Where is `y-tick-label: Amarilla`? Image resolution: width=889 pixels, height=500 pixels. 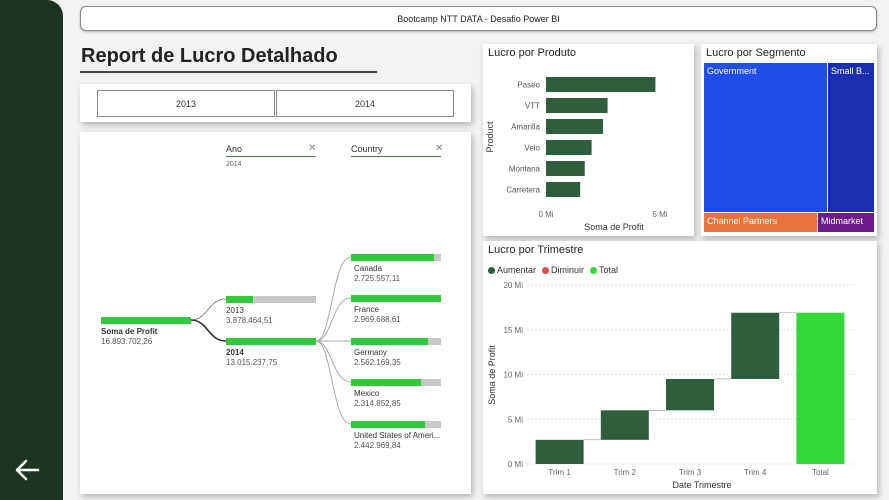 y-tick-label: Amarilla is located at coordinates (525, 127).